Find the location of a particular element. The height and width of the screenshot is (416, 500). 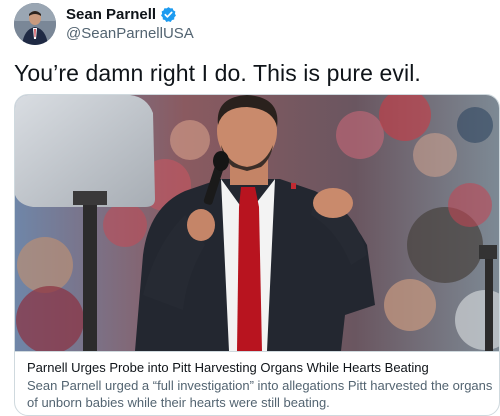

author-name-row: Sean Parnell is located at coordinates (121, 14).